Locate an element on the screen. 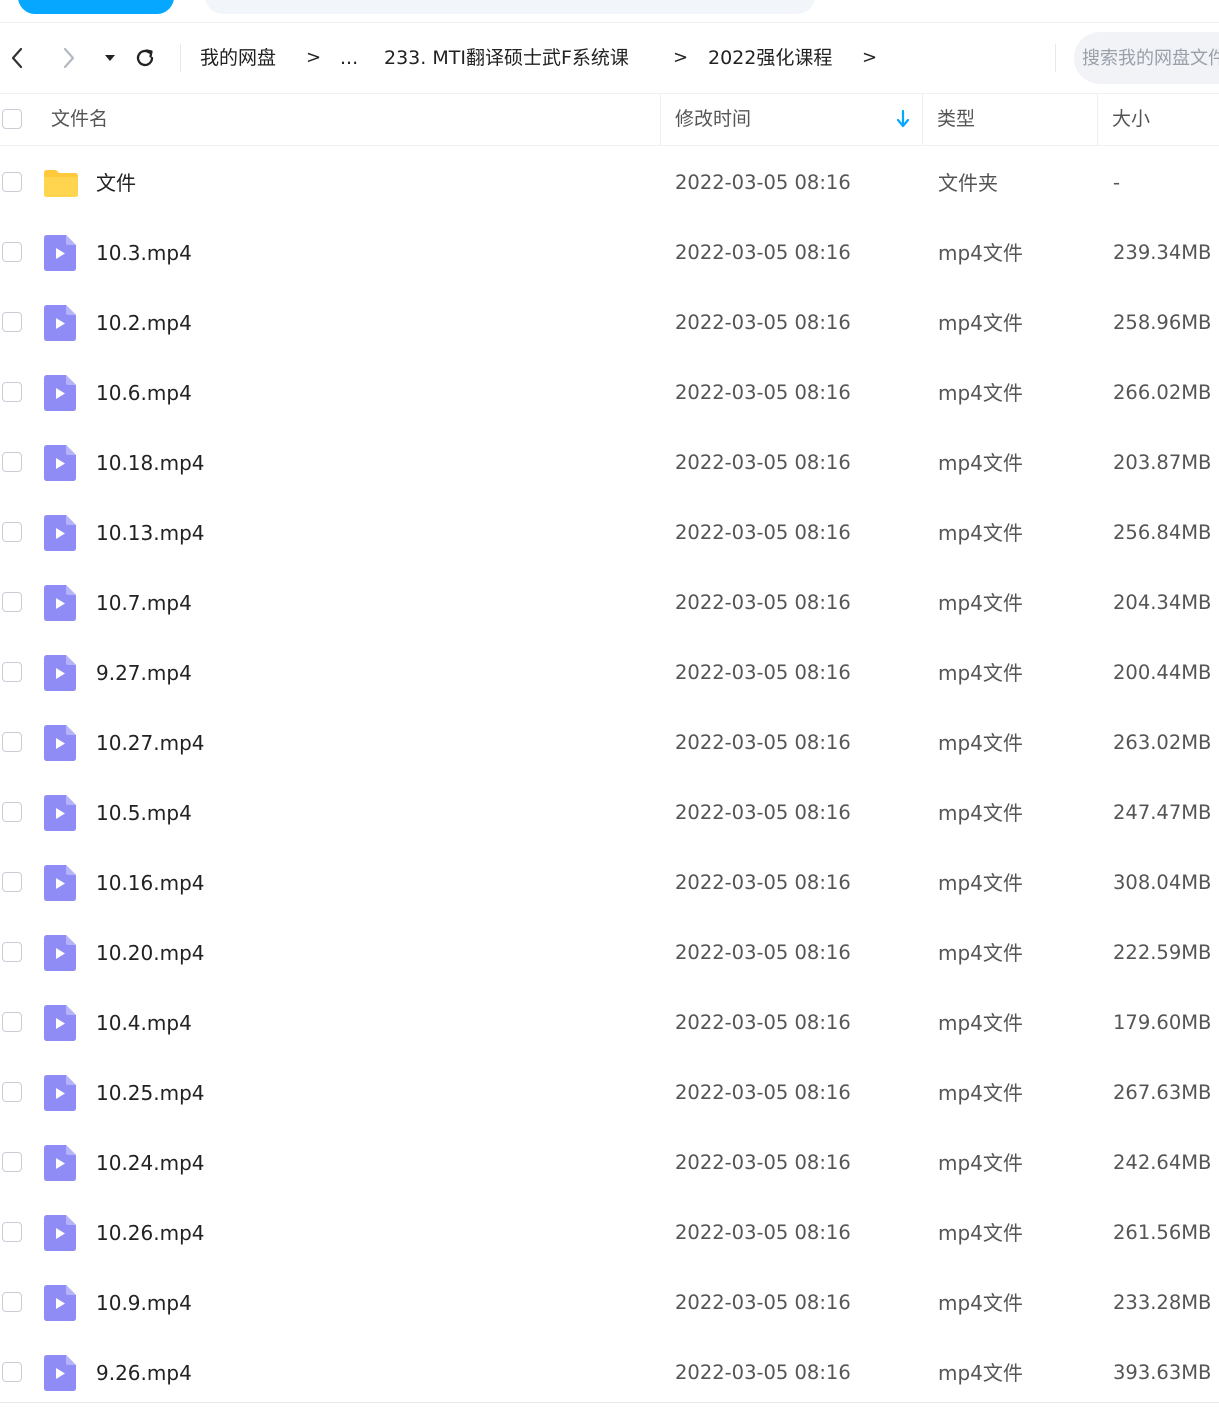 Image resolution: width=1219 pixels, height=1408 pixels. file-name: 10.4.mp4 is located at coordinates (144, 1023).